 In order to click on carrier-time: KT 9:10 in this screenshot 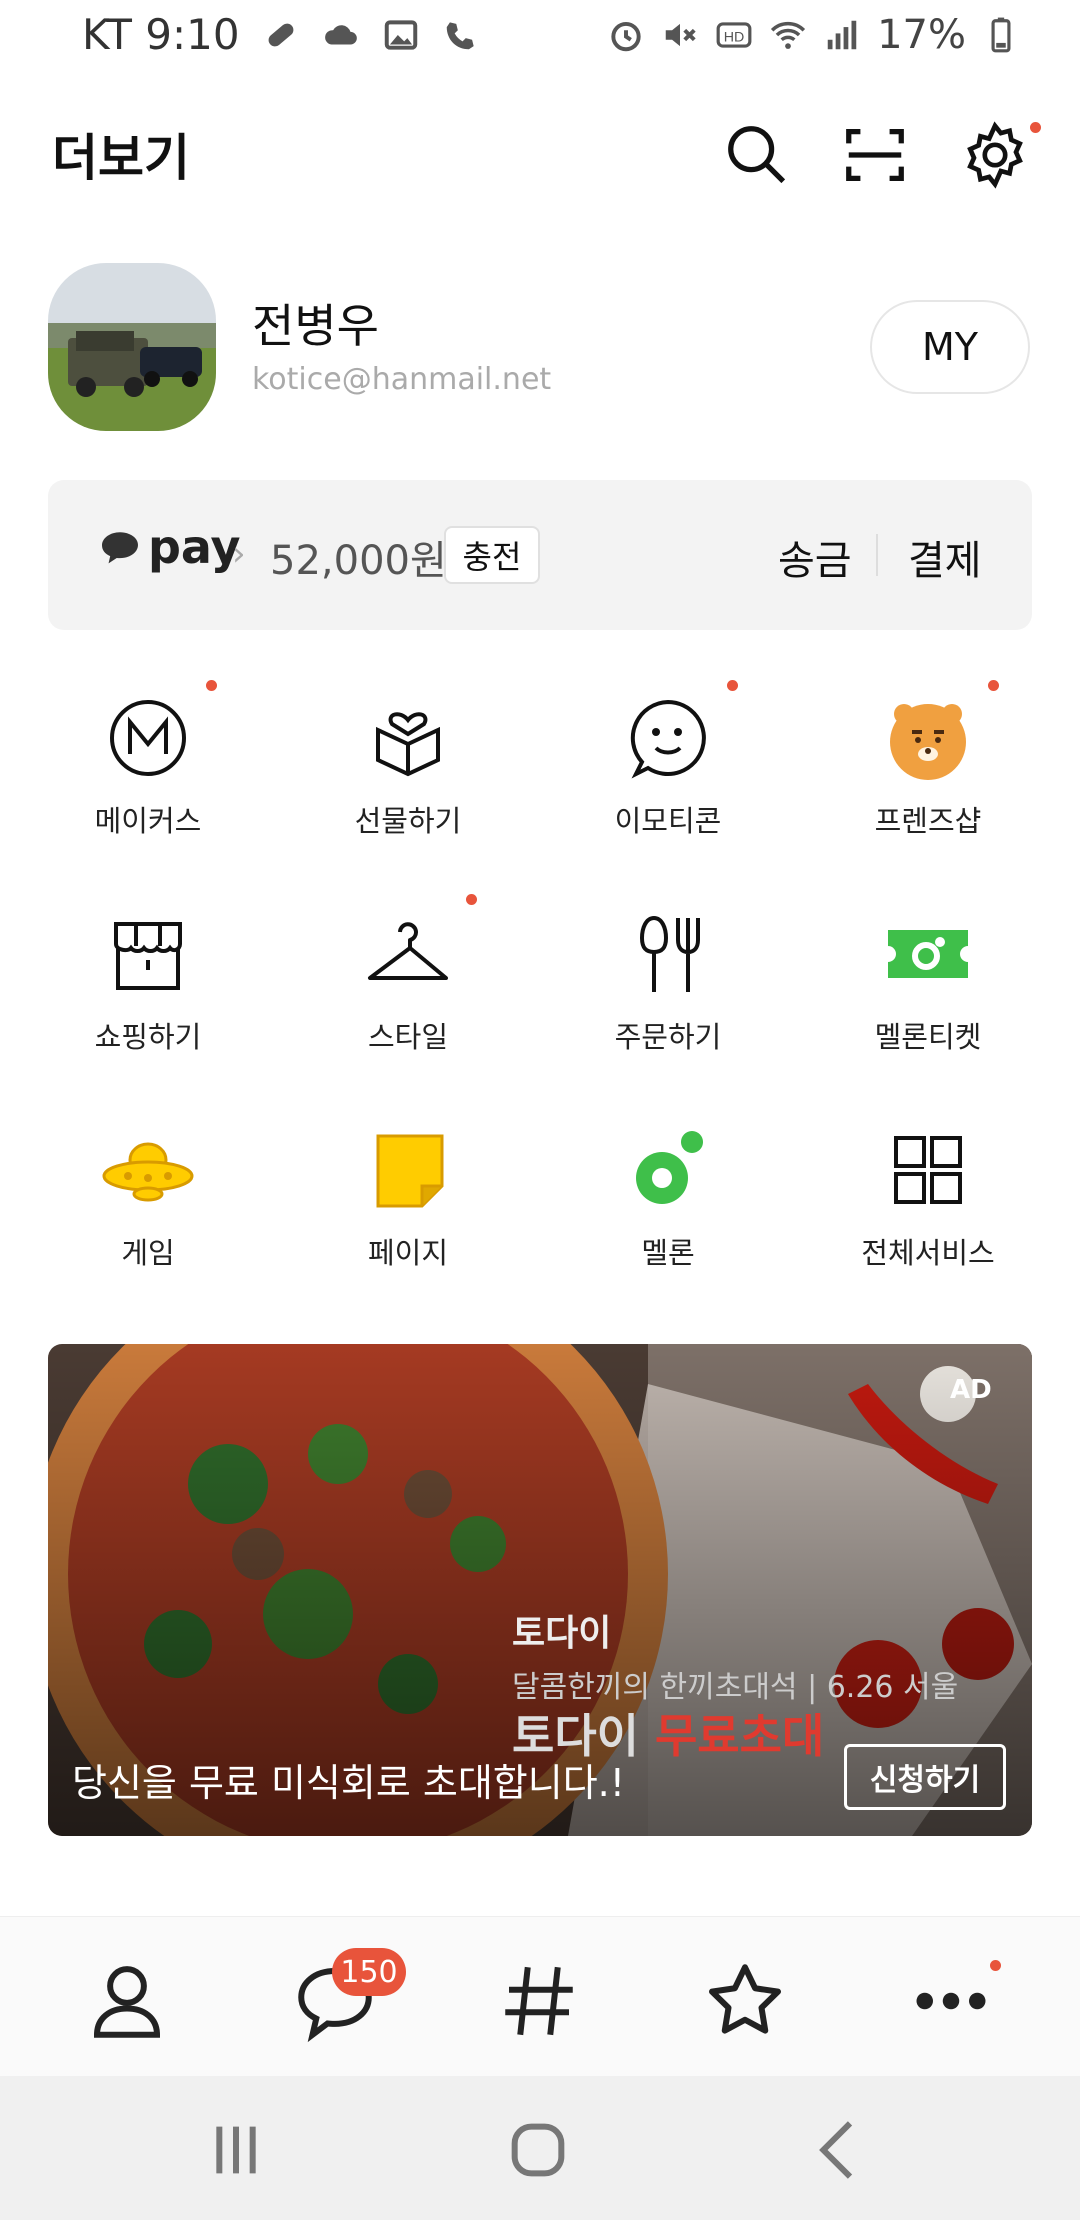, I will do `click(161, 34)`.